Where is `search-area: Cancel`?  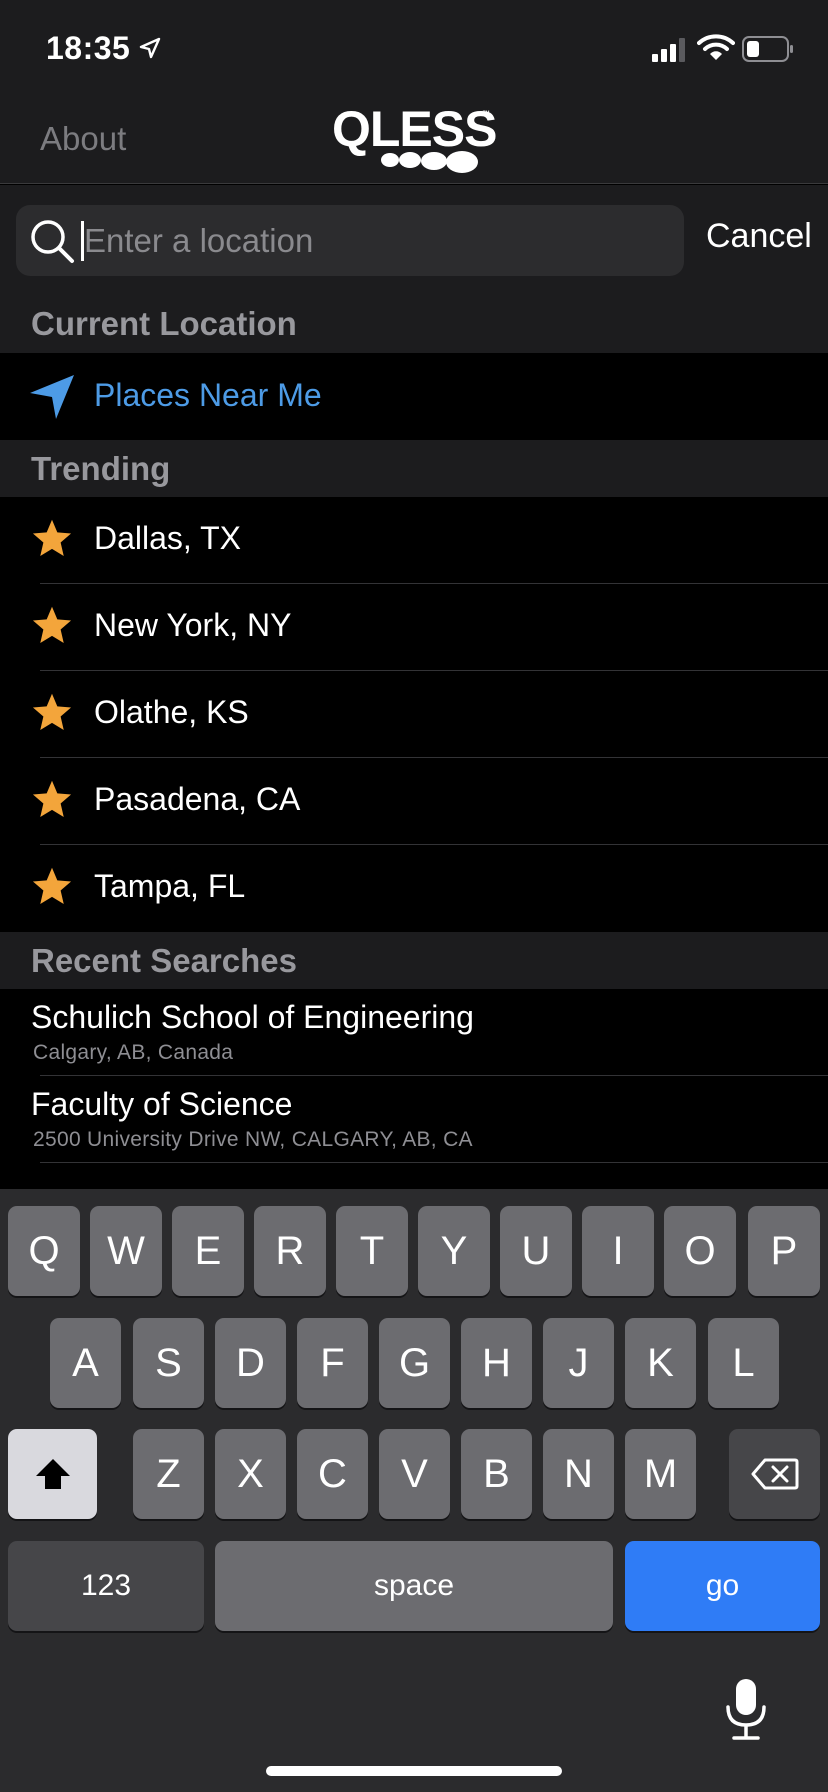
search-area: Cancel is located at coordinates (414, 240).